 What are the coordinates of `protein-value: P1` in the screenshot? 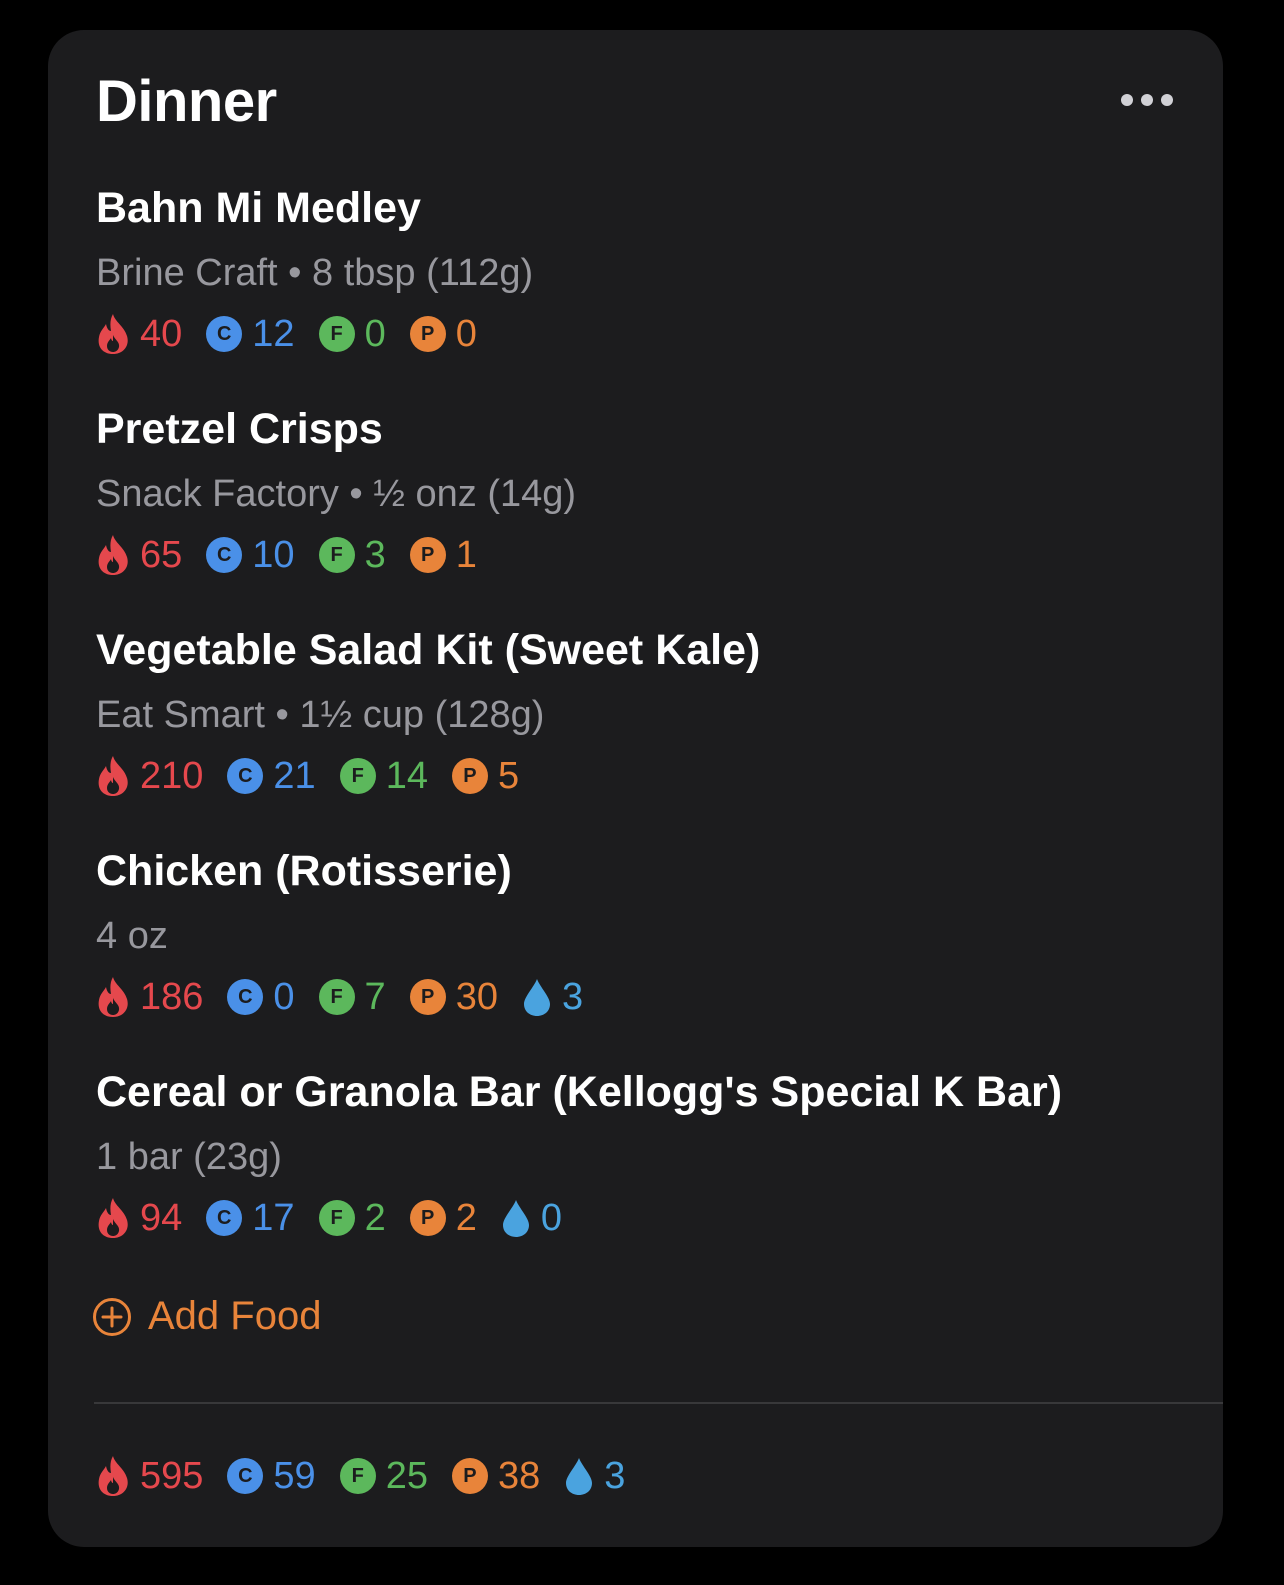 It's located at (443, 555).